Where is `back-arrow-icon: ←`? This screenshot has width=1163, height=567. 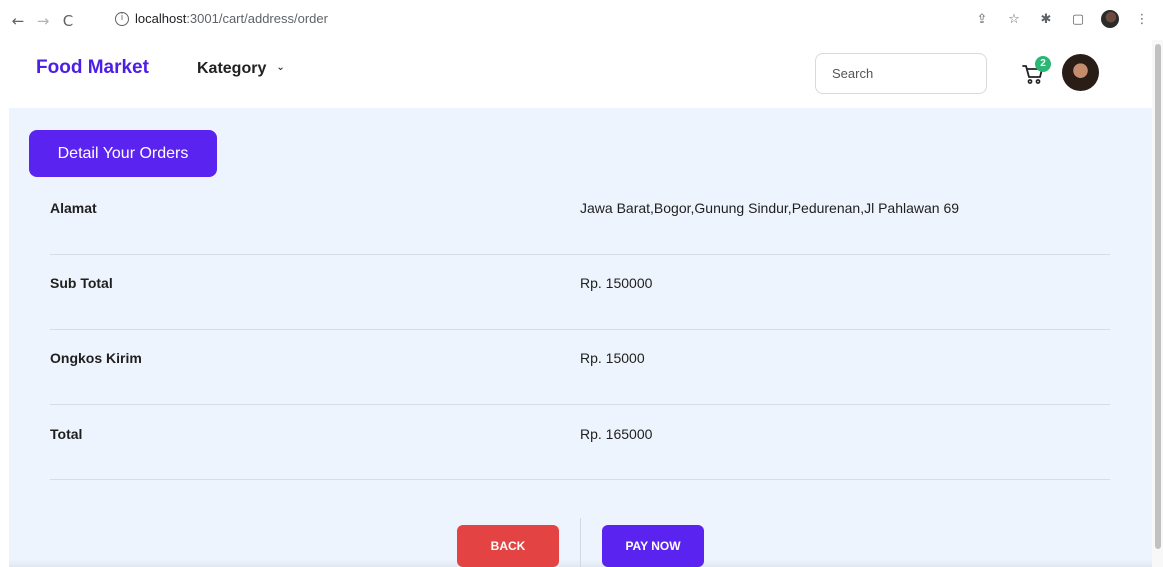 back-arrow-icon: ← is located at coordinates (18, 21).